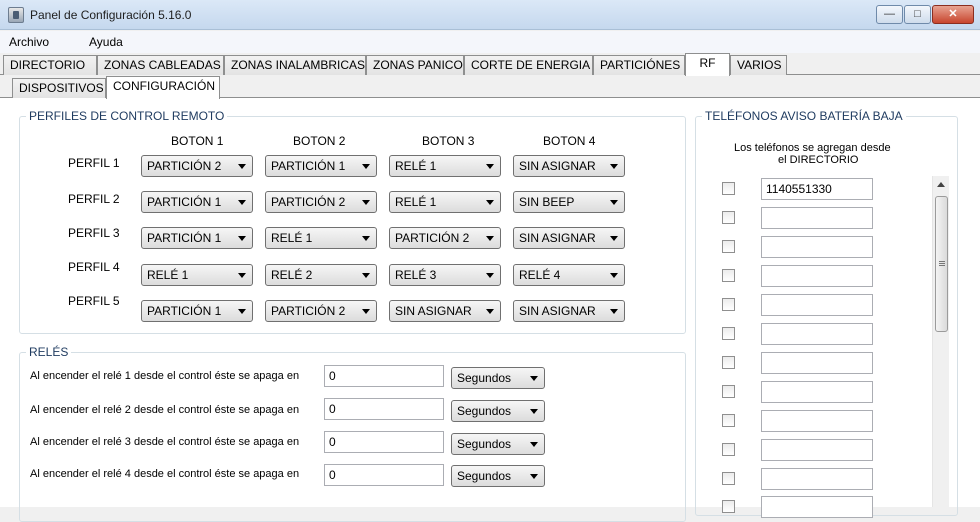 This screenshot has height=522, width=980. What do you see at coordinates (292, 275) in the screenshot?
I see `perfil-4-boton-2-value: RELÉ 2` at bounding box center [292, 275].